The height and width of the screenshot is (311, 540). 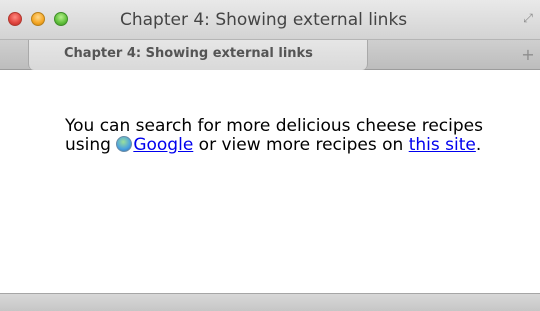 What do you see at coordinates (270, 302) in the screenshot?
I see `status-bar` at bounding box center [270, 302].